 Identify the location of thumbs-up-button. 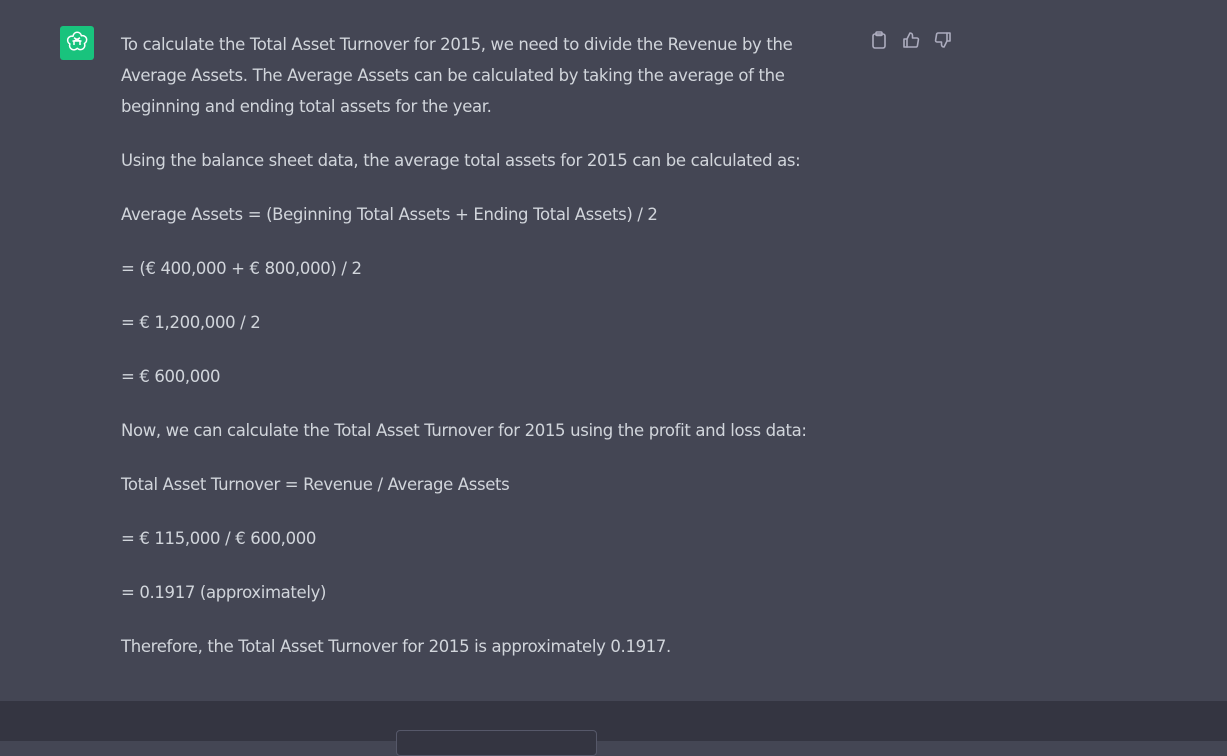
(911, 40).